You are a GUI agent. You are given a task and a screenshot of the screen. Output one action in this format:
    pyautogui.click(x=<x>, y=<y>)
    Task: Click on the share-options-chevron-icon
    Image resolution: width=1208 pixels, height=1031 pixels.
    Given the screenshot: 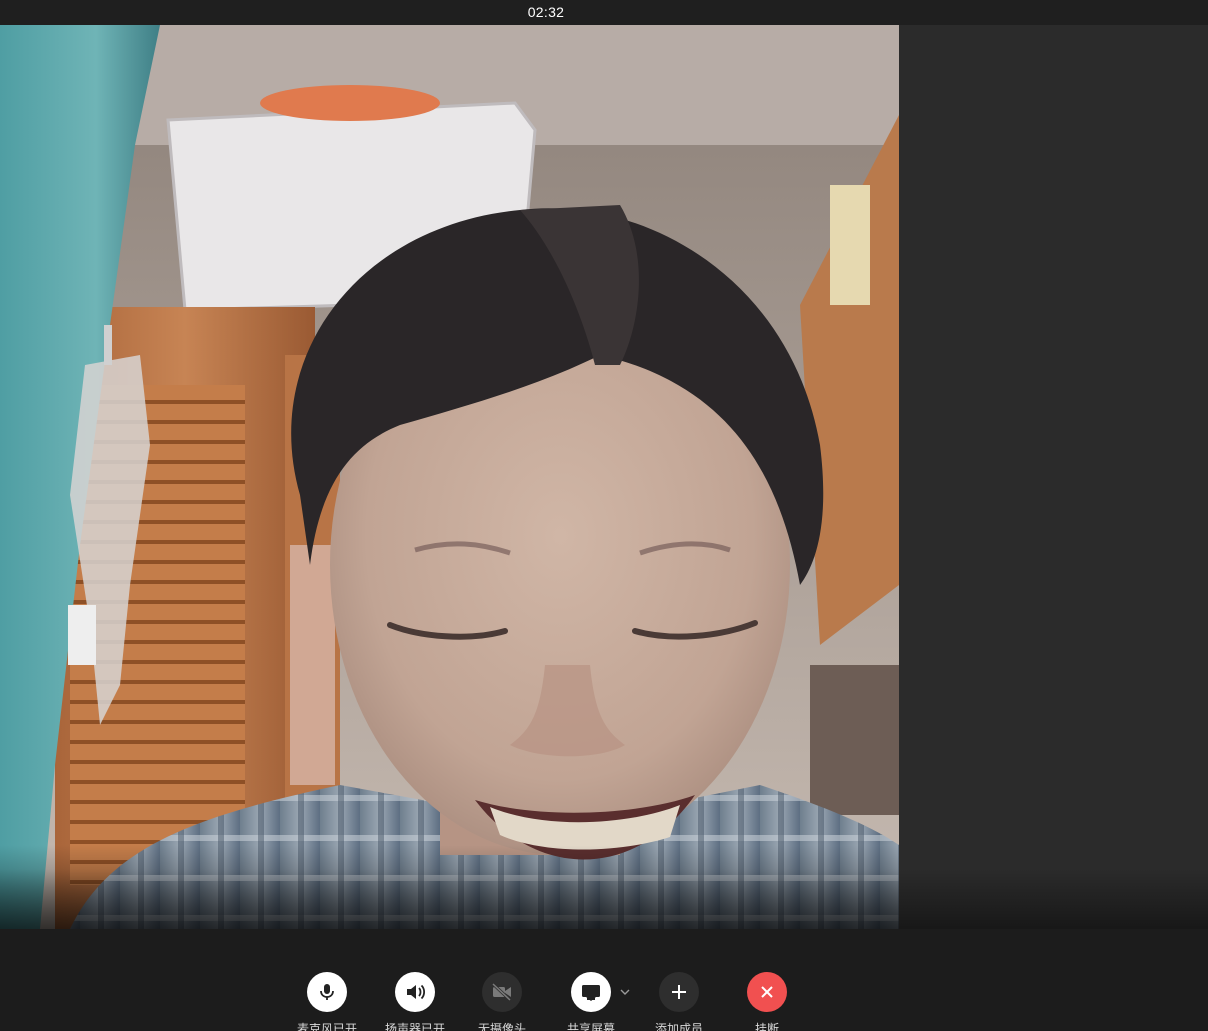 What is the action you would take?
    pyautogui.click(x=625, y=991)
    